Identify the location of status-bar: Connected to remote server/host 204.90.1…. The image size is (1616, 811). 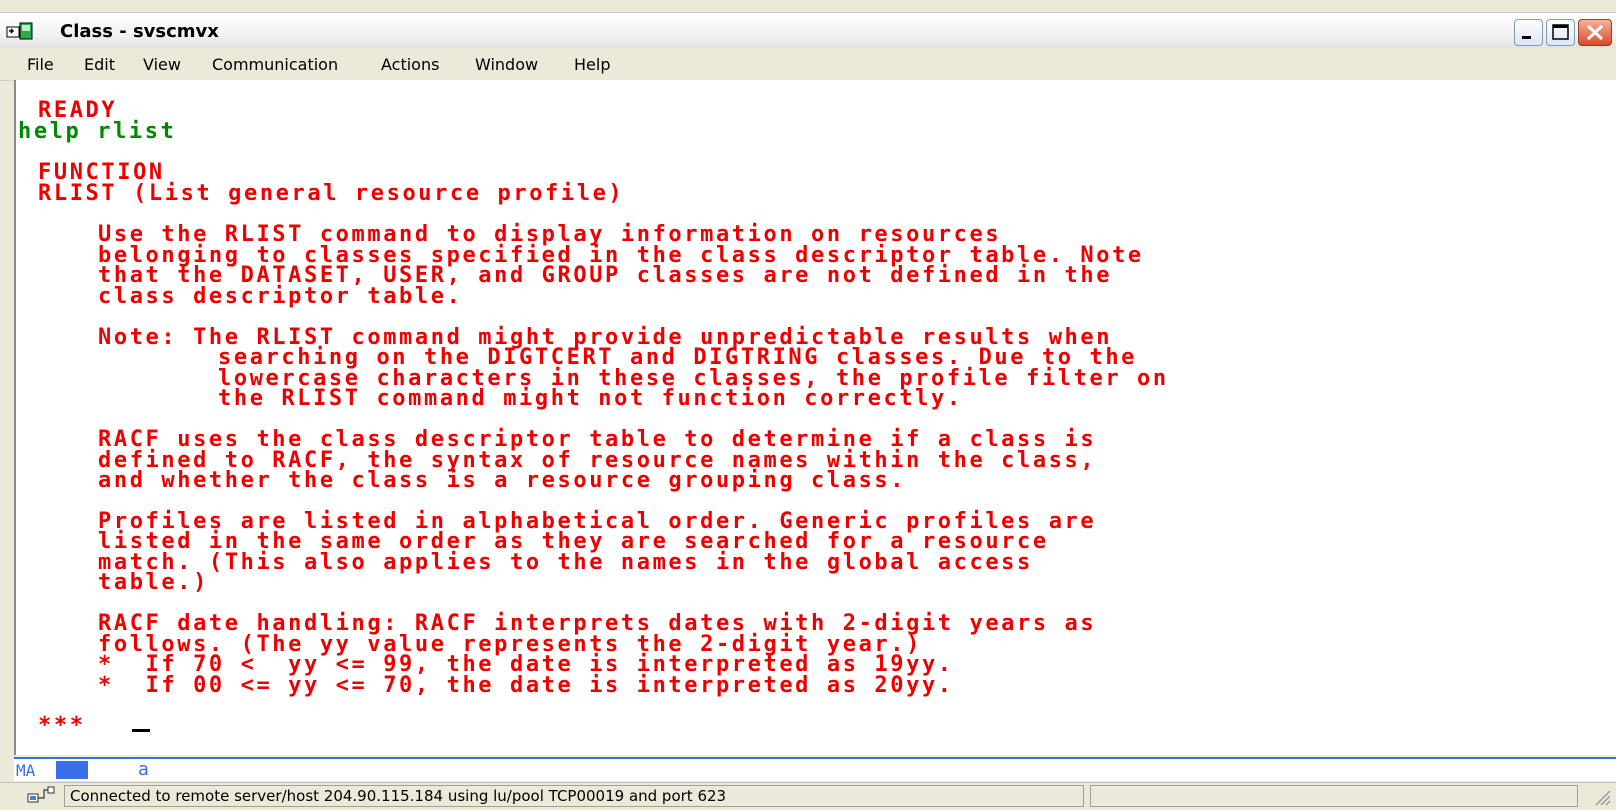
(808, 796).